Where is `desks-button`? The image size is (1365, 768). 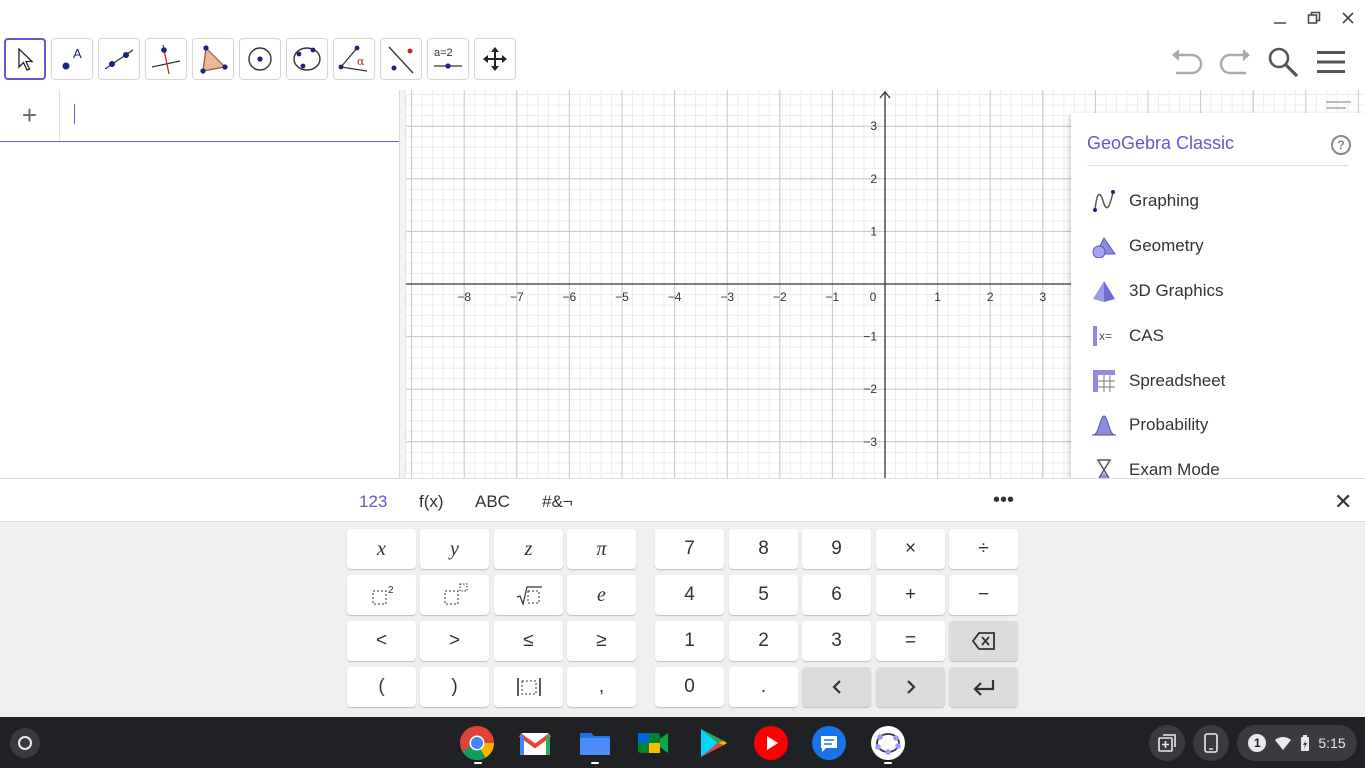 desks-button is located at coordinates (1167, 743).